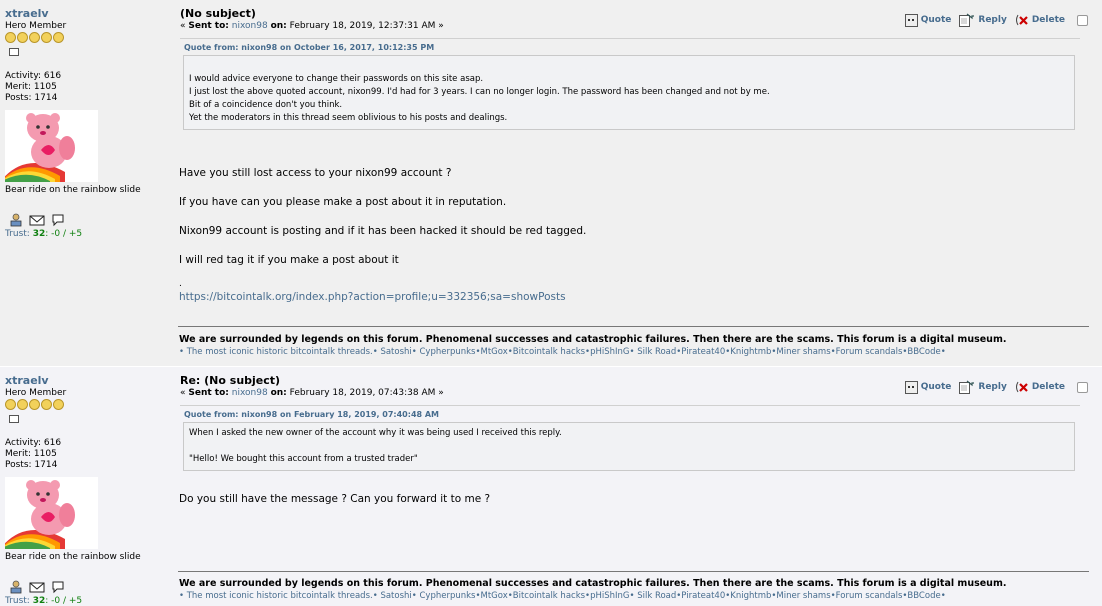 The image size is (1102, 606). I want to click on activity: Activity: 616, so click(33, 76).